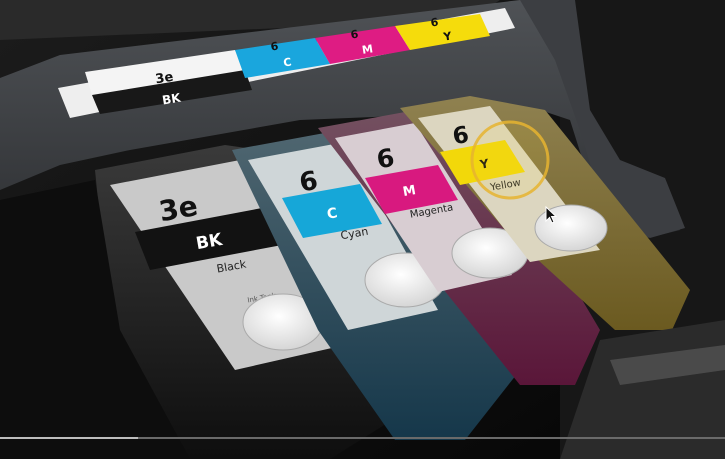 The width and height of the screenshot is (725, 459). Describe the element at coordinates (171, 99) in the screenshot. I see `holder-bk-label: BK` at that location.